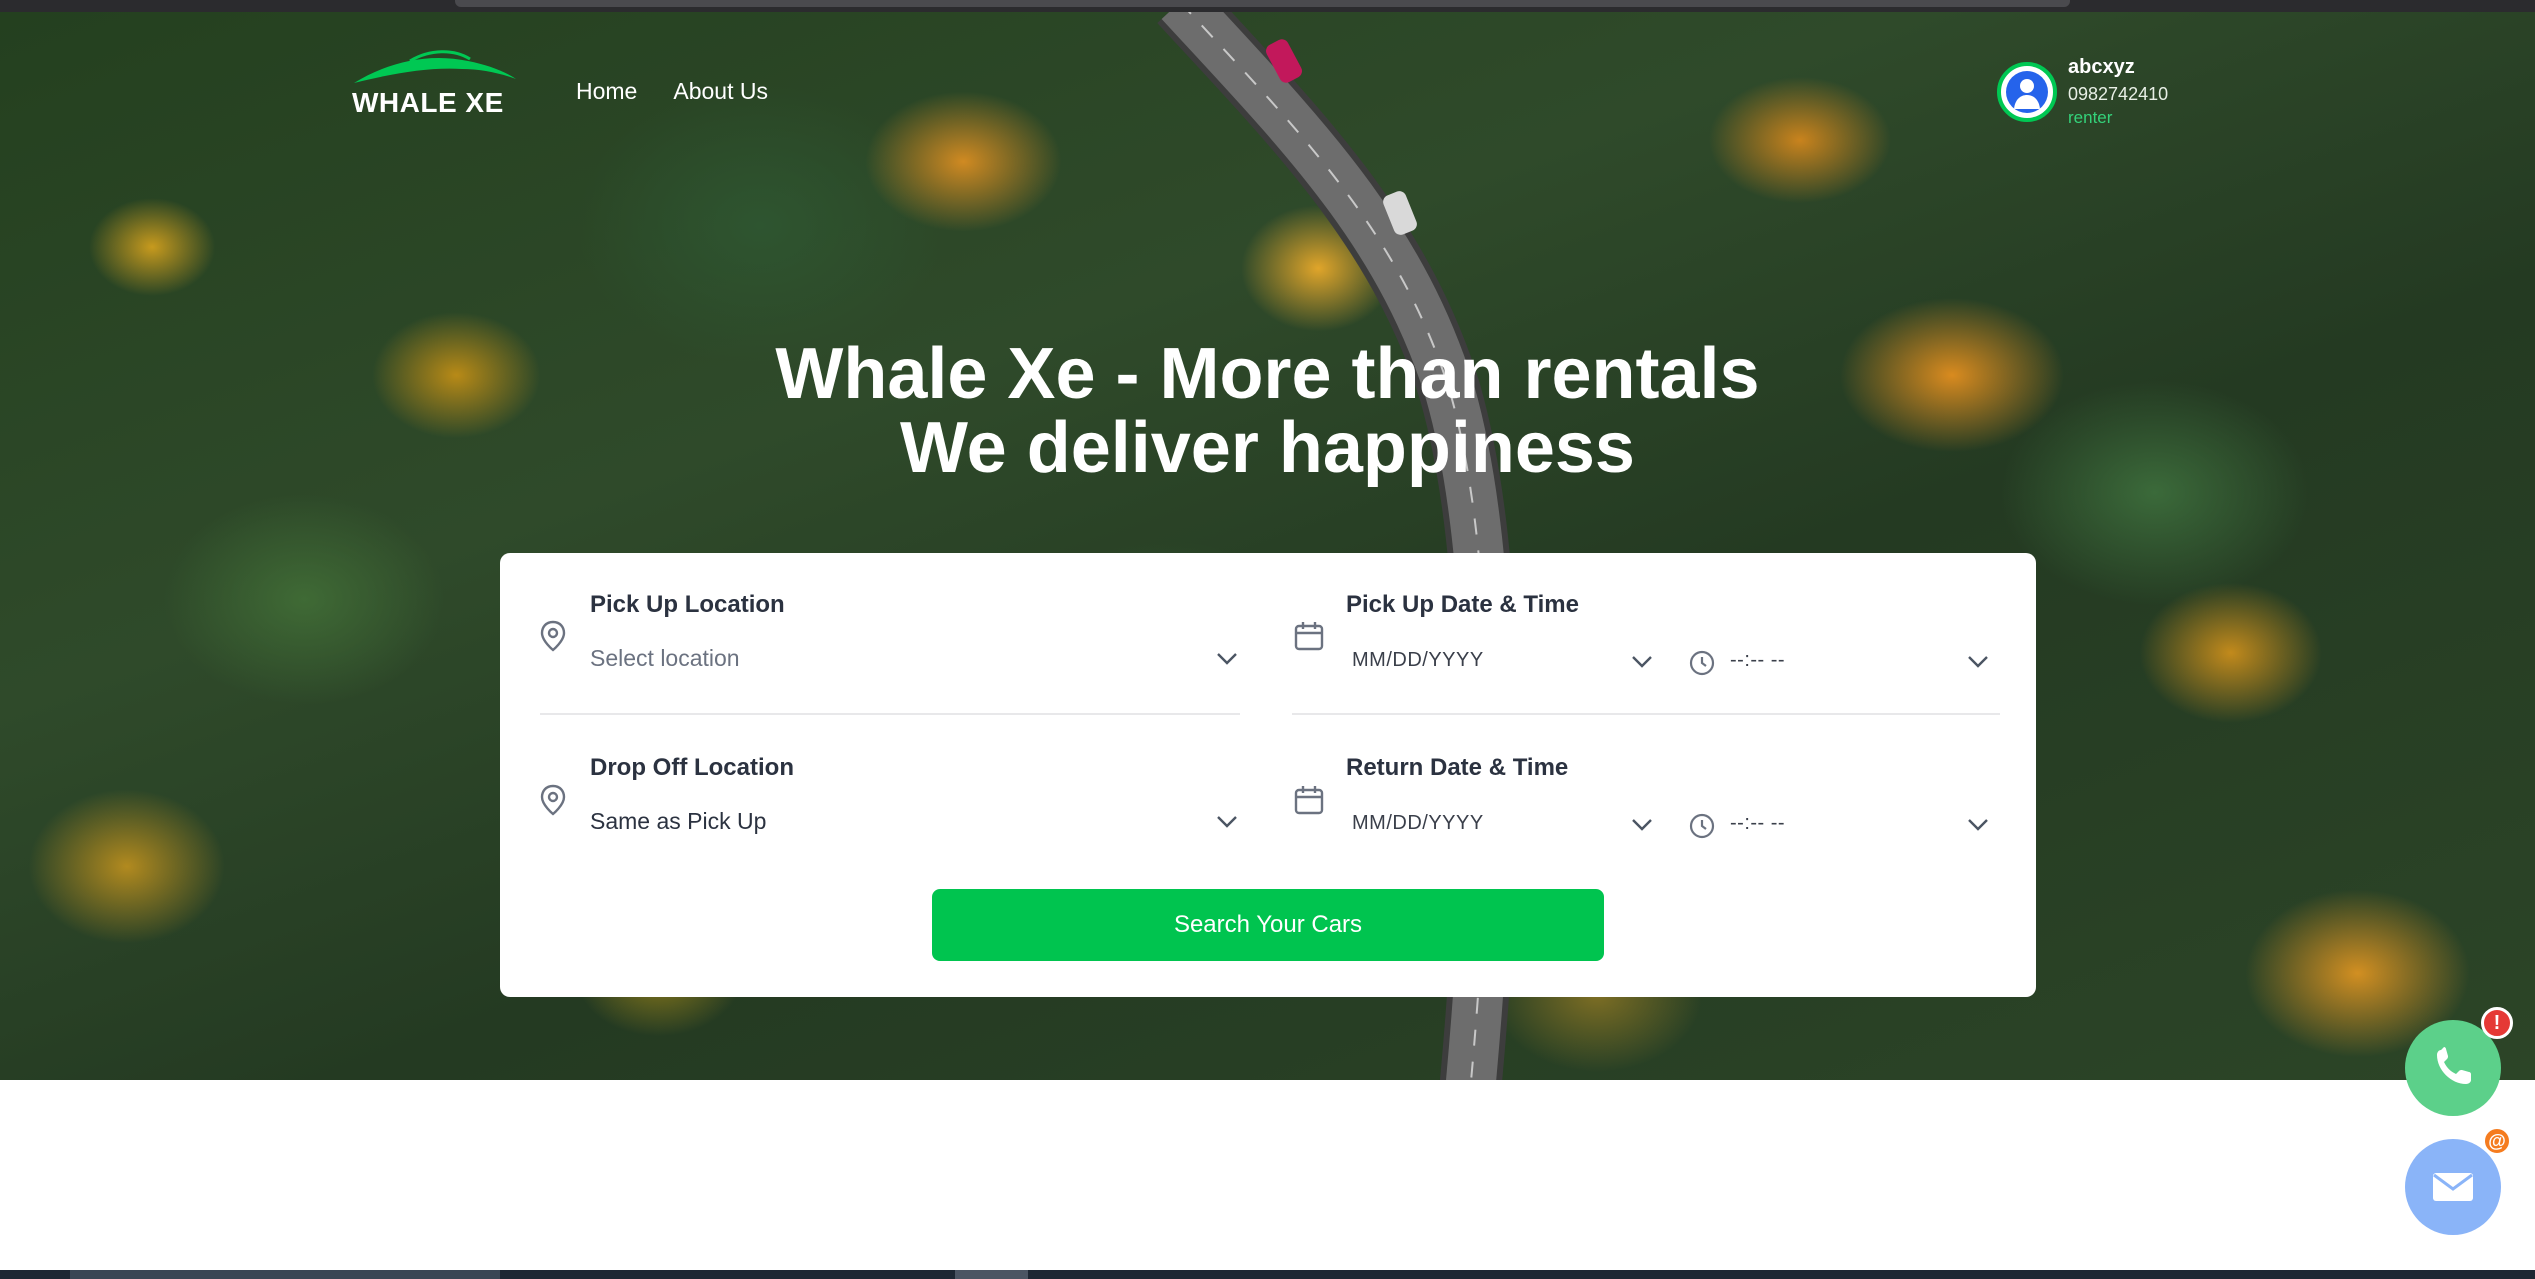 This screenshot has height=1279, width=2535. Describe the element at coordinates (2497, 1141) in the screenshot. I see `mail-badge: @` at that location.